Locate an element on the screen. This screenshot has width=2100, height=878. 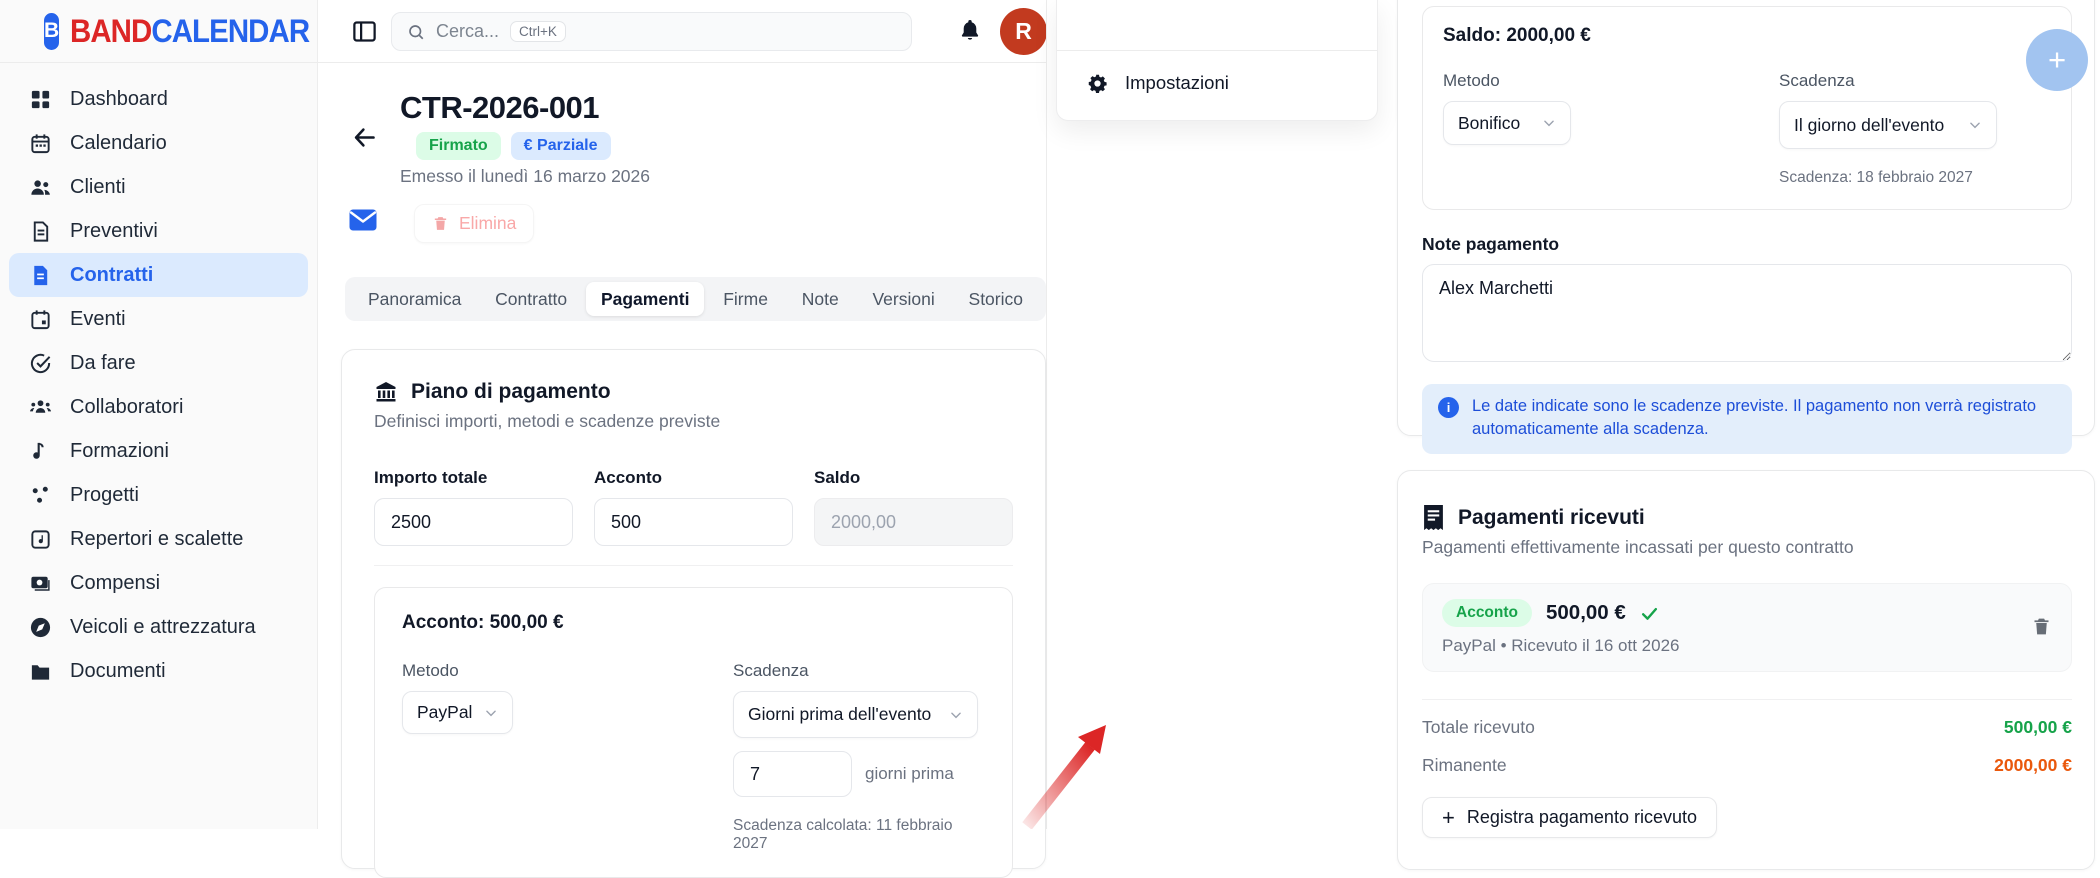
days-before-input is located at coordinates (792, 774).